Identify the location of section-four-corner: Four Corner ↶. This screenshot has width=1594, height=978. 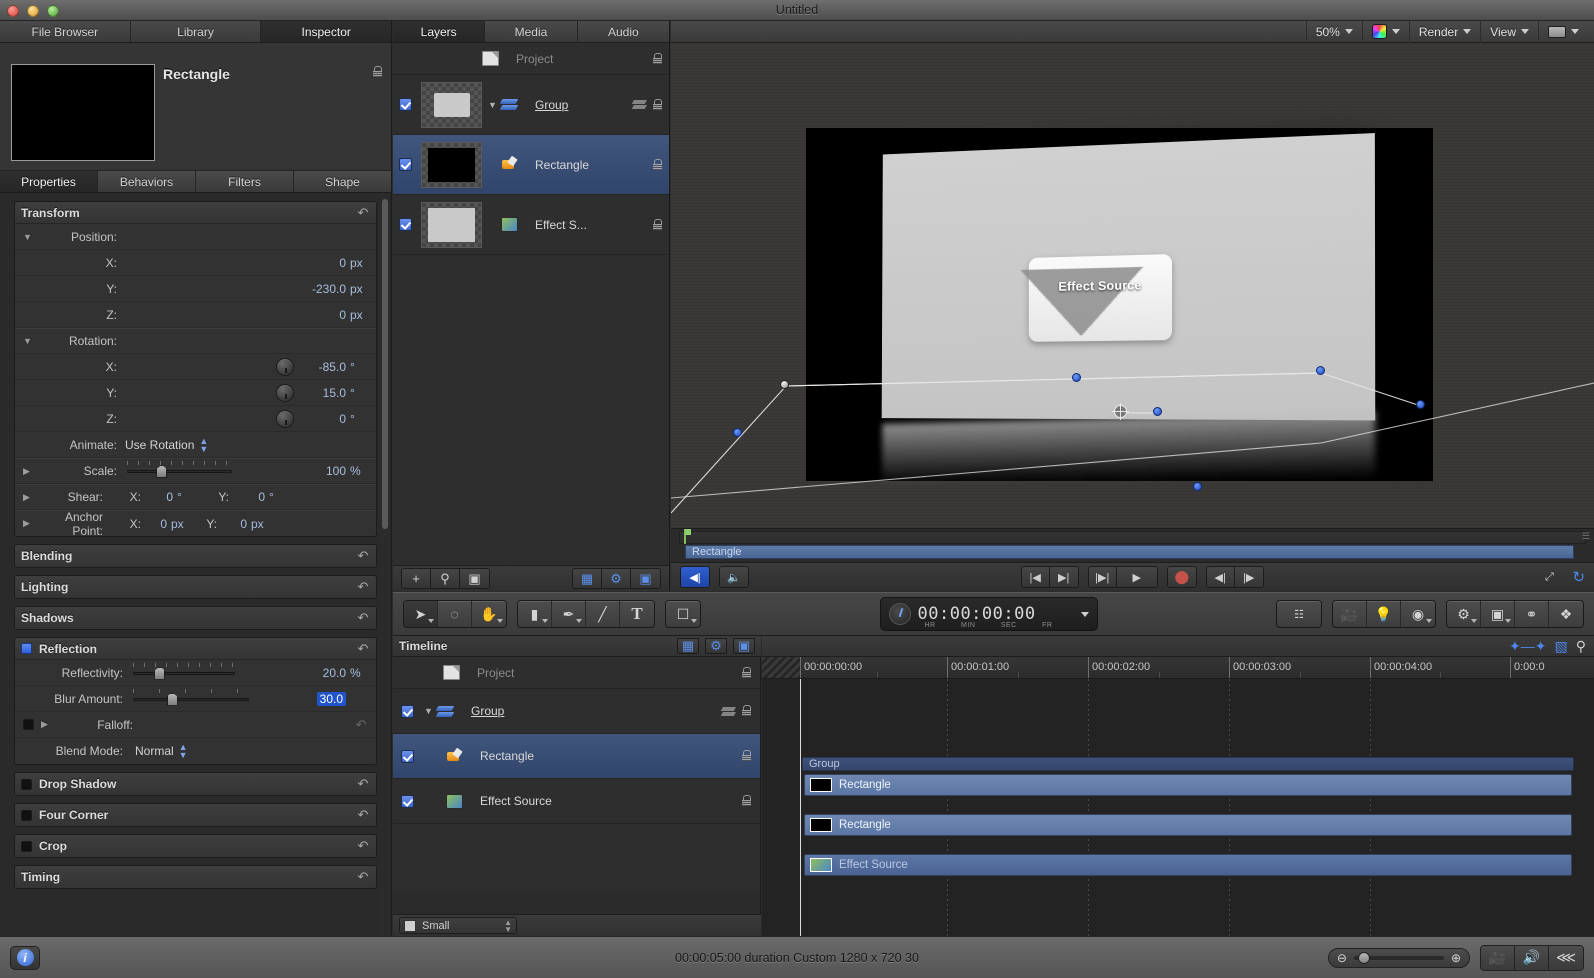
(195, 815).